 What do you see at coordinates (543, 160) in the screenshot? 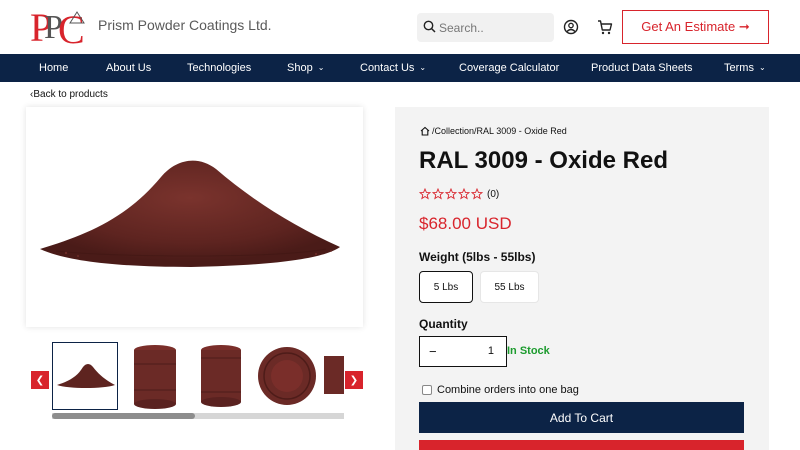
I see `product-title: RAL 3009 - Oxide Red` at bounding box center [543, 160].